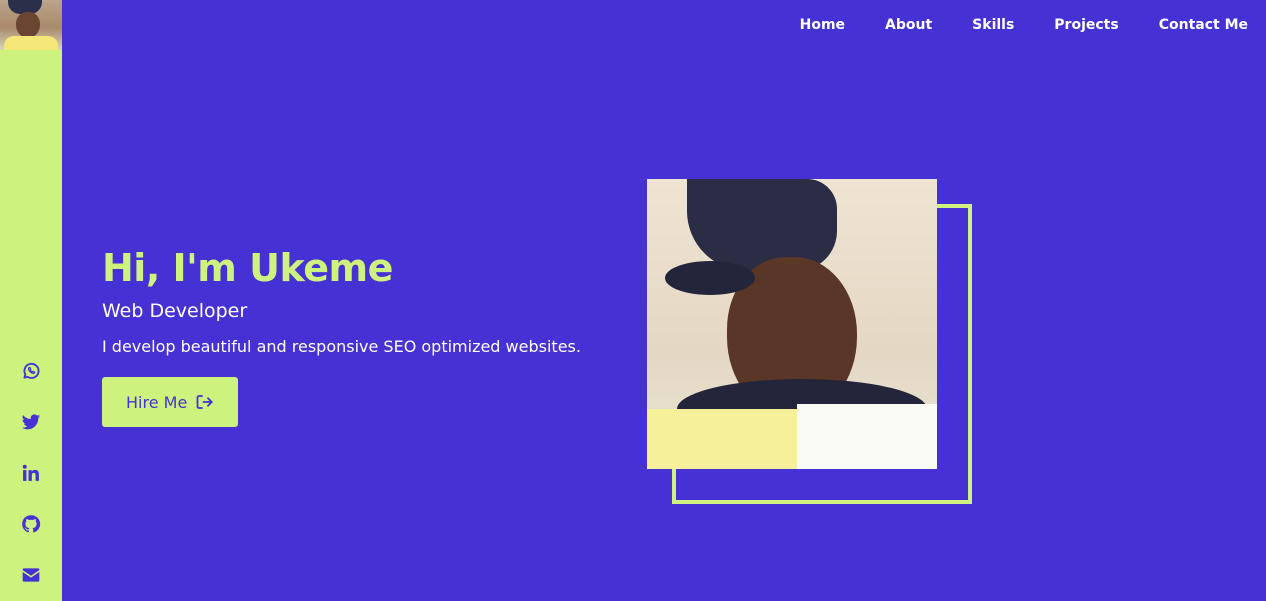  What do you see at coordinates (1086, 25) in the screenshot?
I see `nav-projects: Projects` at bounding box center [1086, 25].